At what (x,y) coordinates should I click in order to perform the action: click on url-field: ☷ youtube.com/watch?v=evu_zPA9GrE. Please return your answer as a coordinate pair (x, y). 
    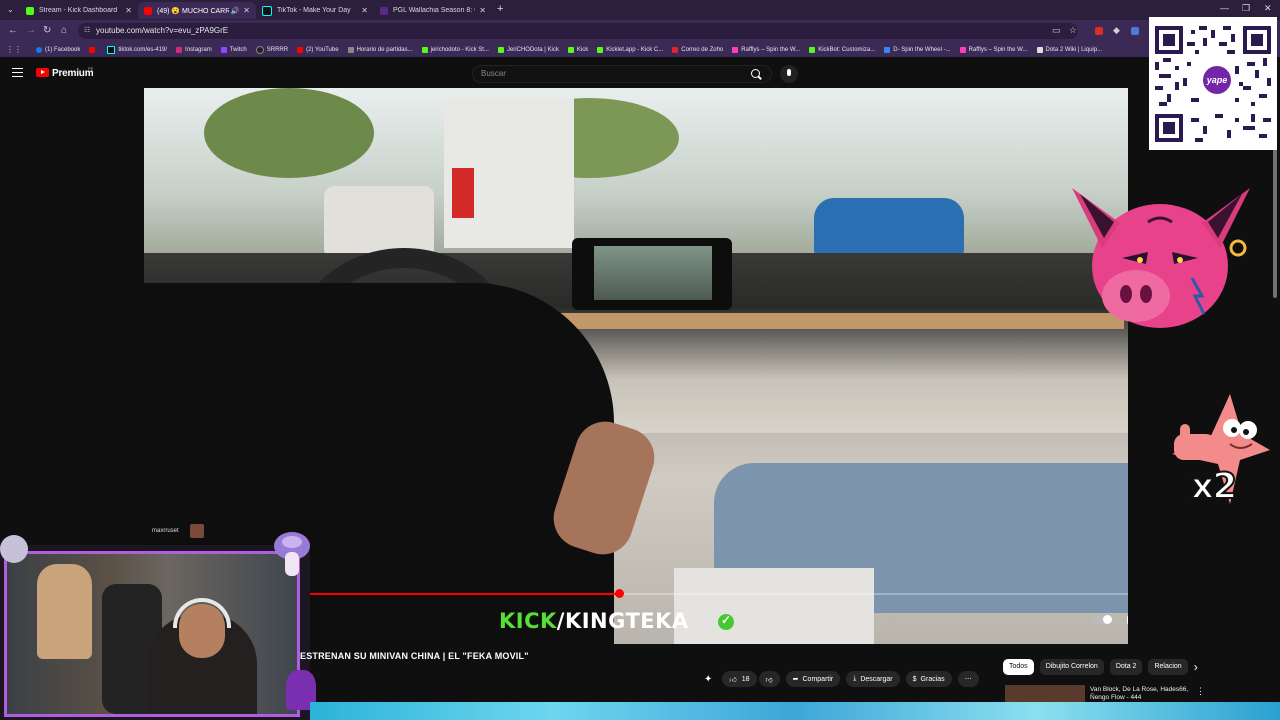
    Looking at the image, I should click on (578, 31).